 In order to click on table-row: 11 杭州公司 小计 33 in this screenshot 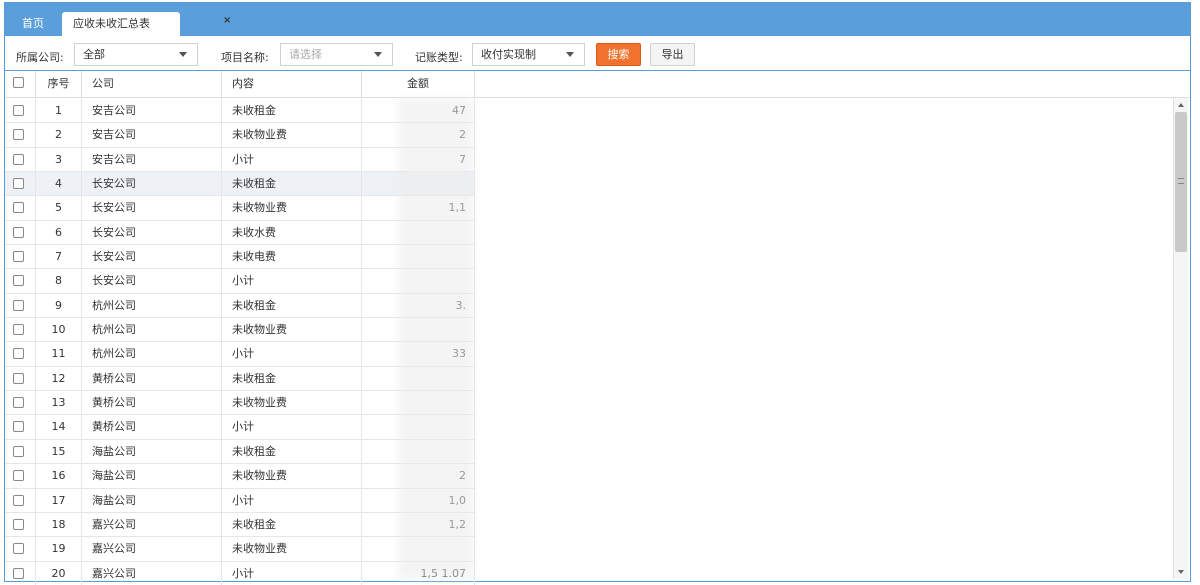, I will do `click(240, 354)`.